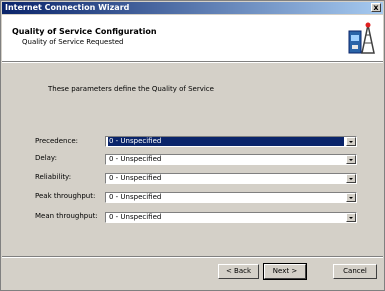 The width and height of the screenshot is (385, 291). Describe the element at coordinates (46, 158) in the screenshot. I see `delay-label: Delay:` at that location.